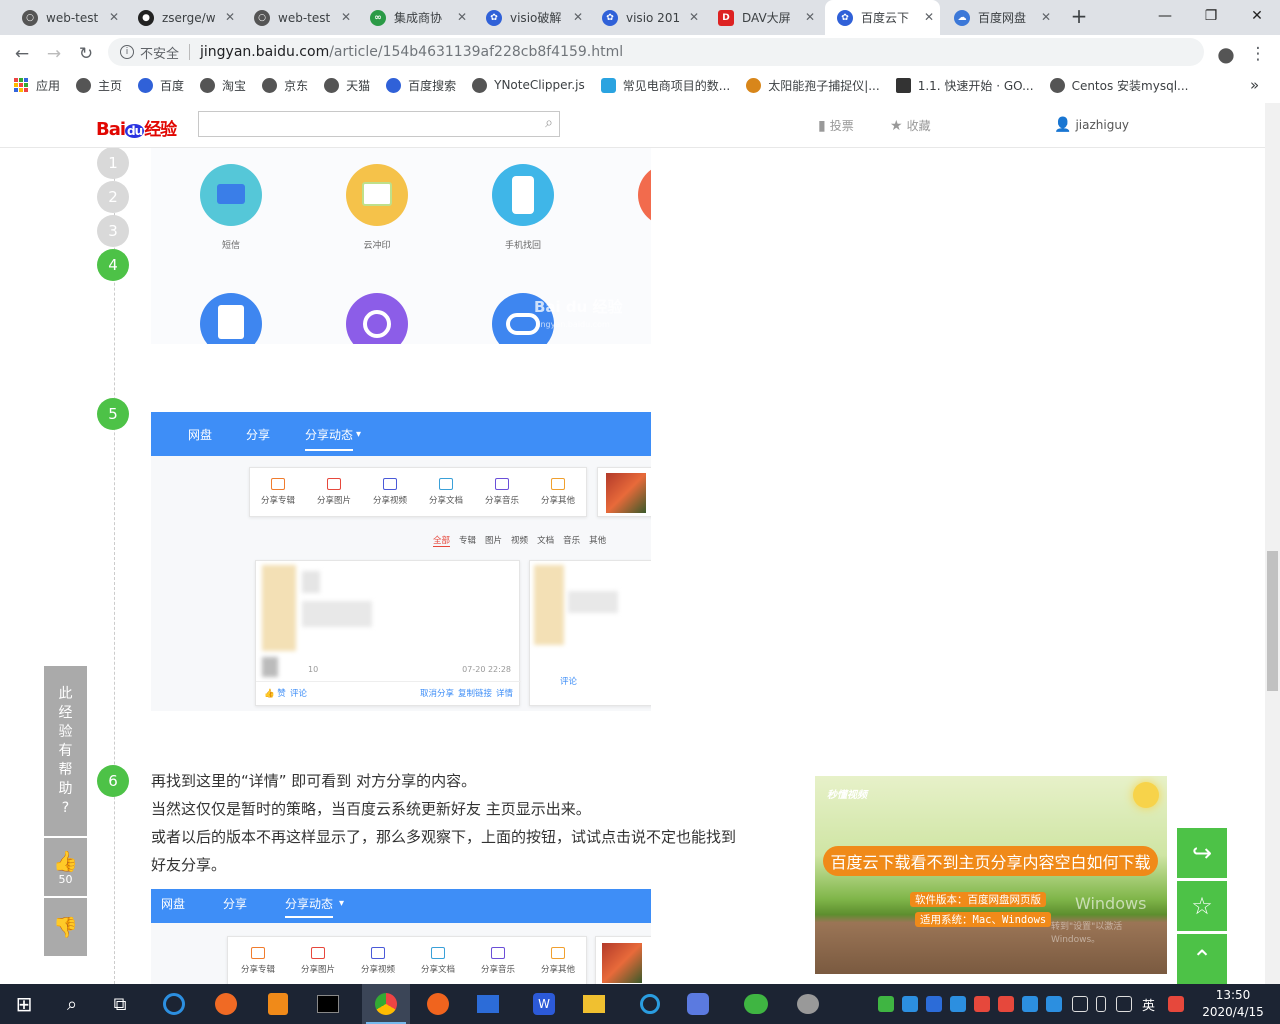 The height and width of the screenshot is (1024, 1280). I want to click on clock: 13:50 2020/4/15, so click(1233, 1004).